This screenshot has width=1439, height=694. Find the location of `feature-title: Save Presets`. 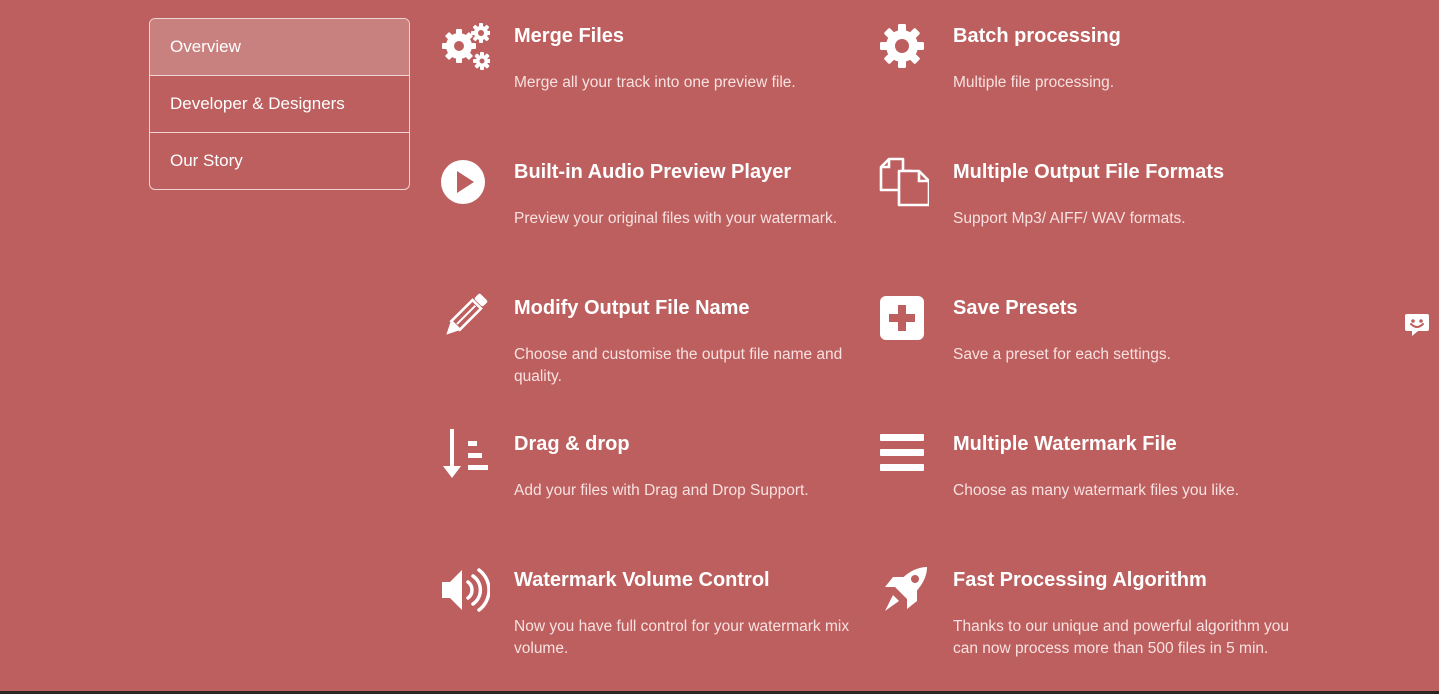

feature-title: Save Presets is located at coordinates (1015, 308).